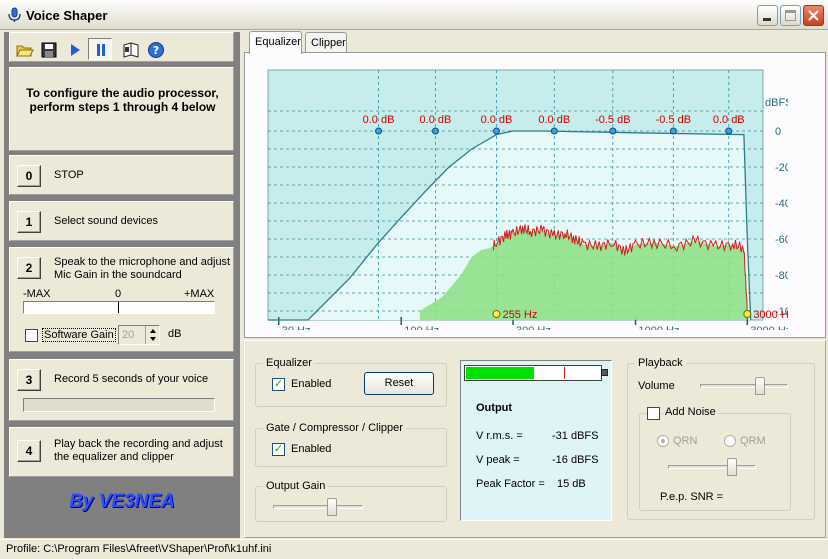  I want to click on noise-level-slider, so click(732, 467).